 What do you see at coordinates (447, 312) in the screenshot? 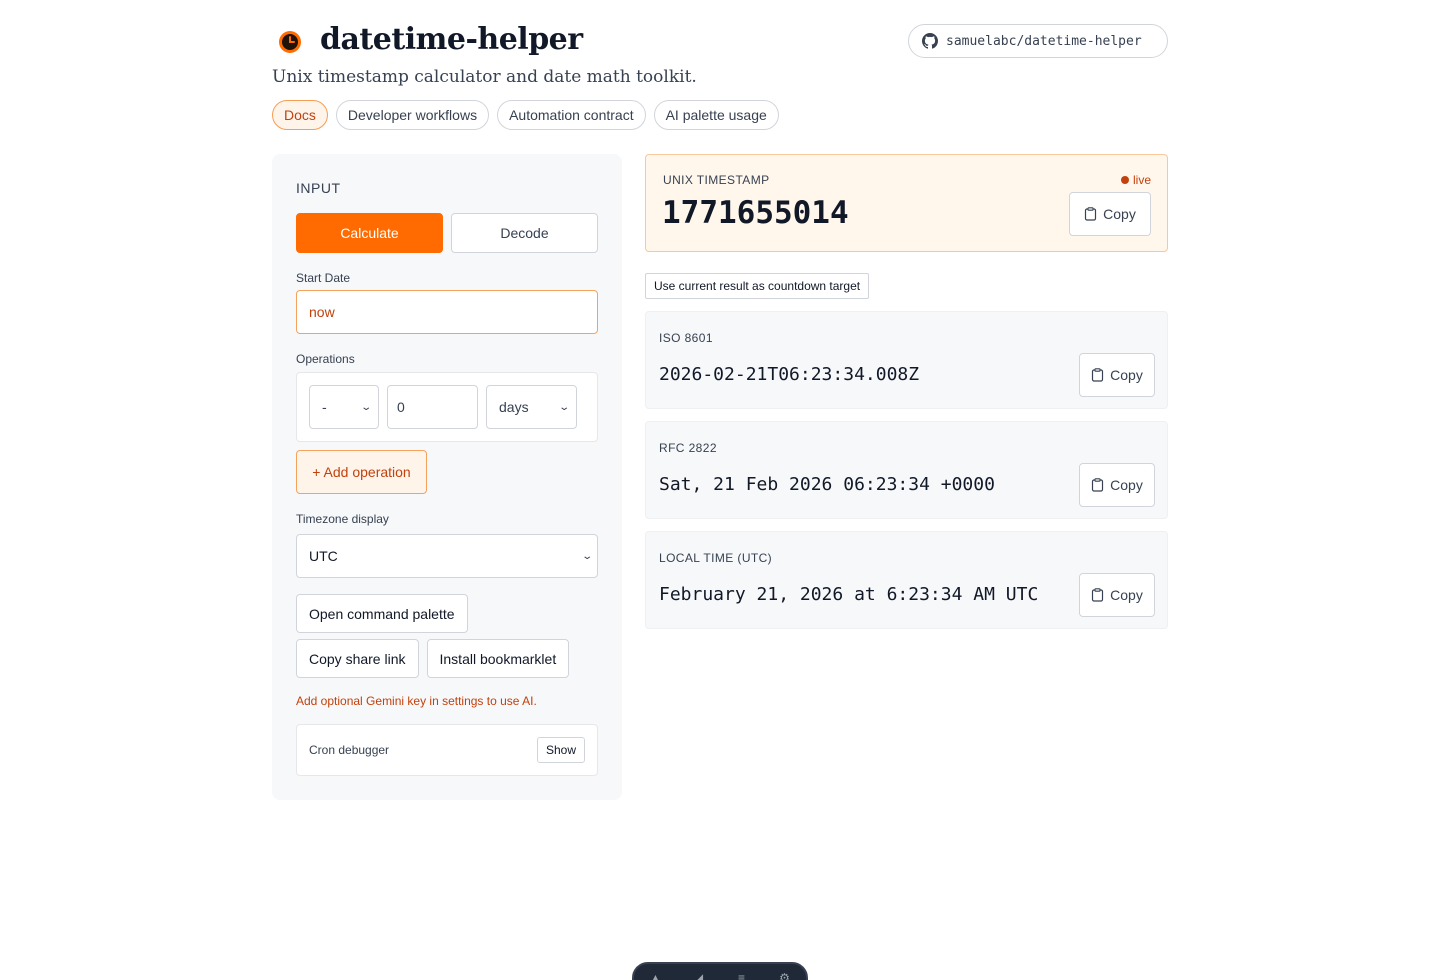
I see `start-date-input: now` at bounding box center [447, 312].